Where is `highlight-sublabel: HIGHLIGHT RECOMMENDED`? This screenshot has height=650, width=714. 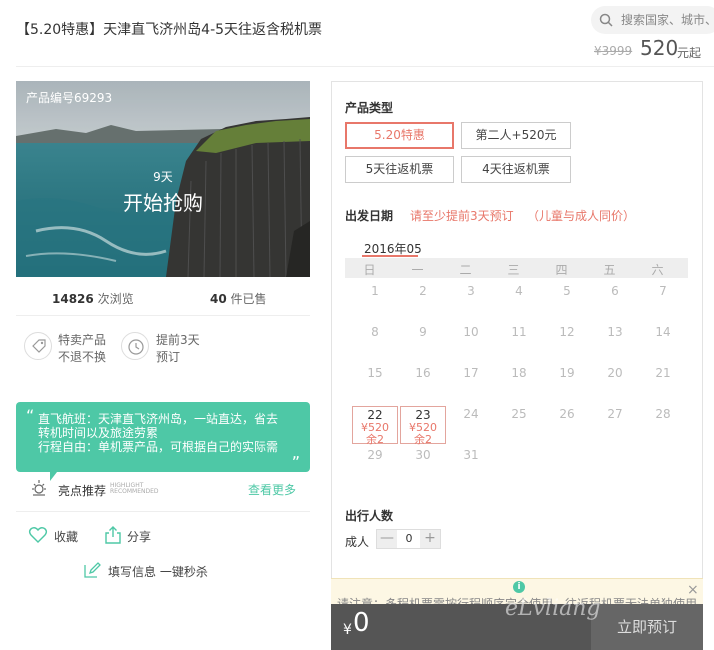 highlight-sublabel: HIGHLIGHT RECOMMENDED is located at coordinates (134, 488).